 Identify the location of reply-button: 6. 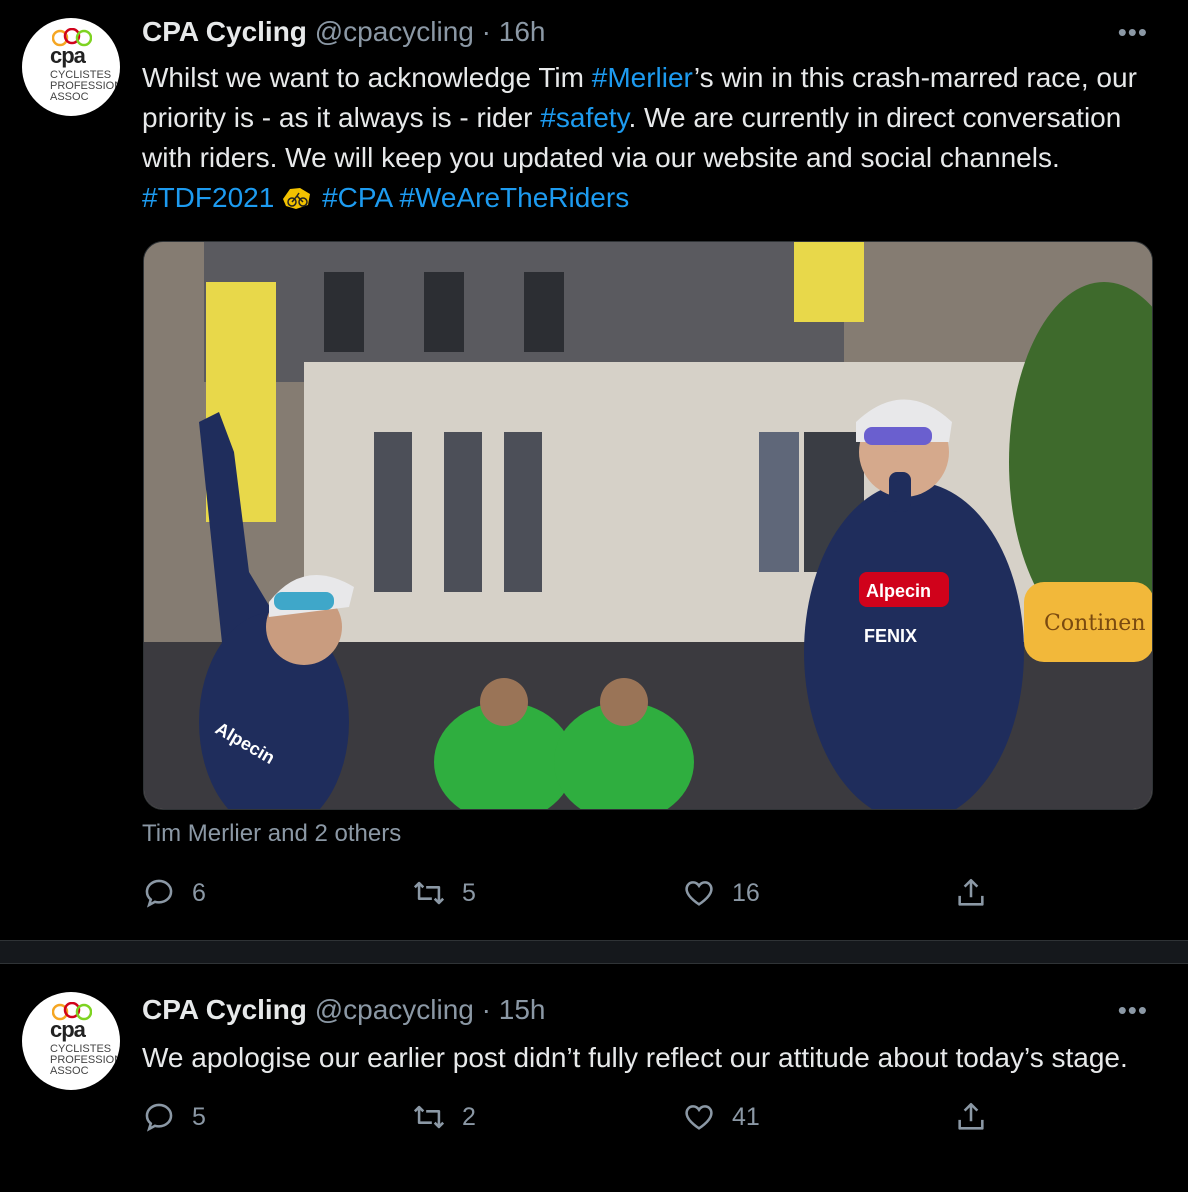
(174, 893).